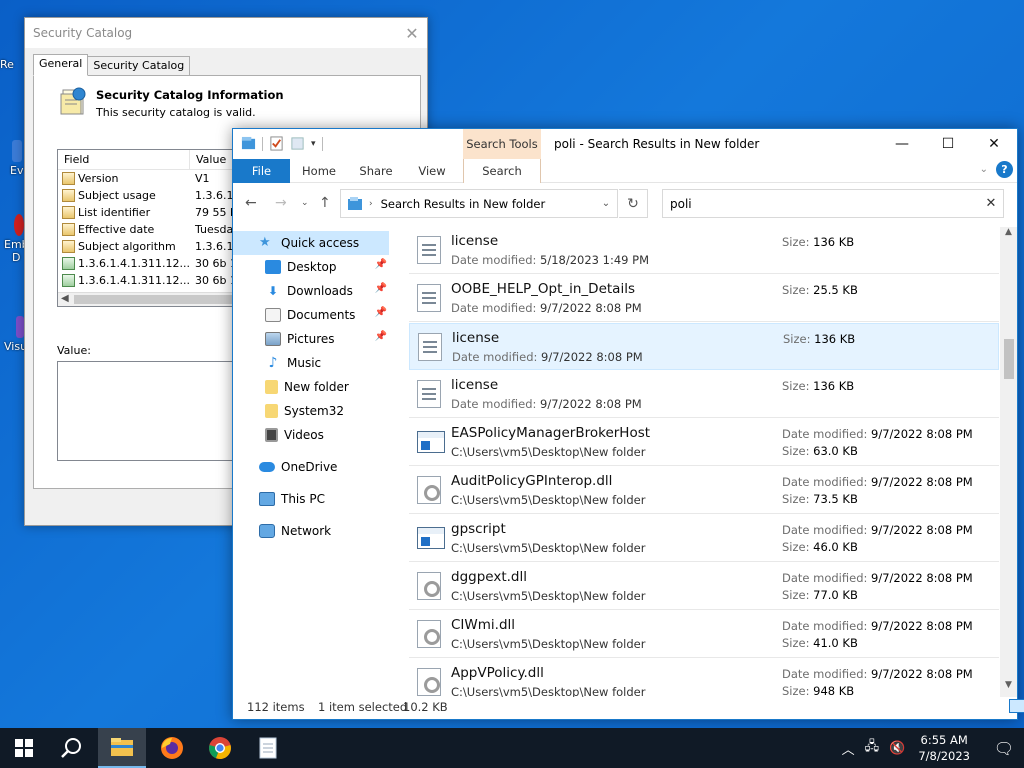  I want to click on search-input, so click(821, 203).